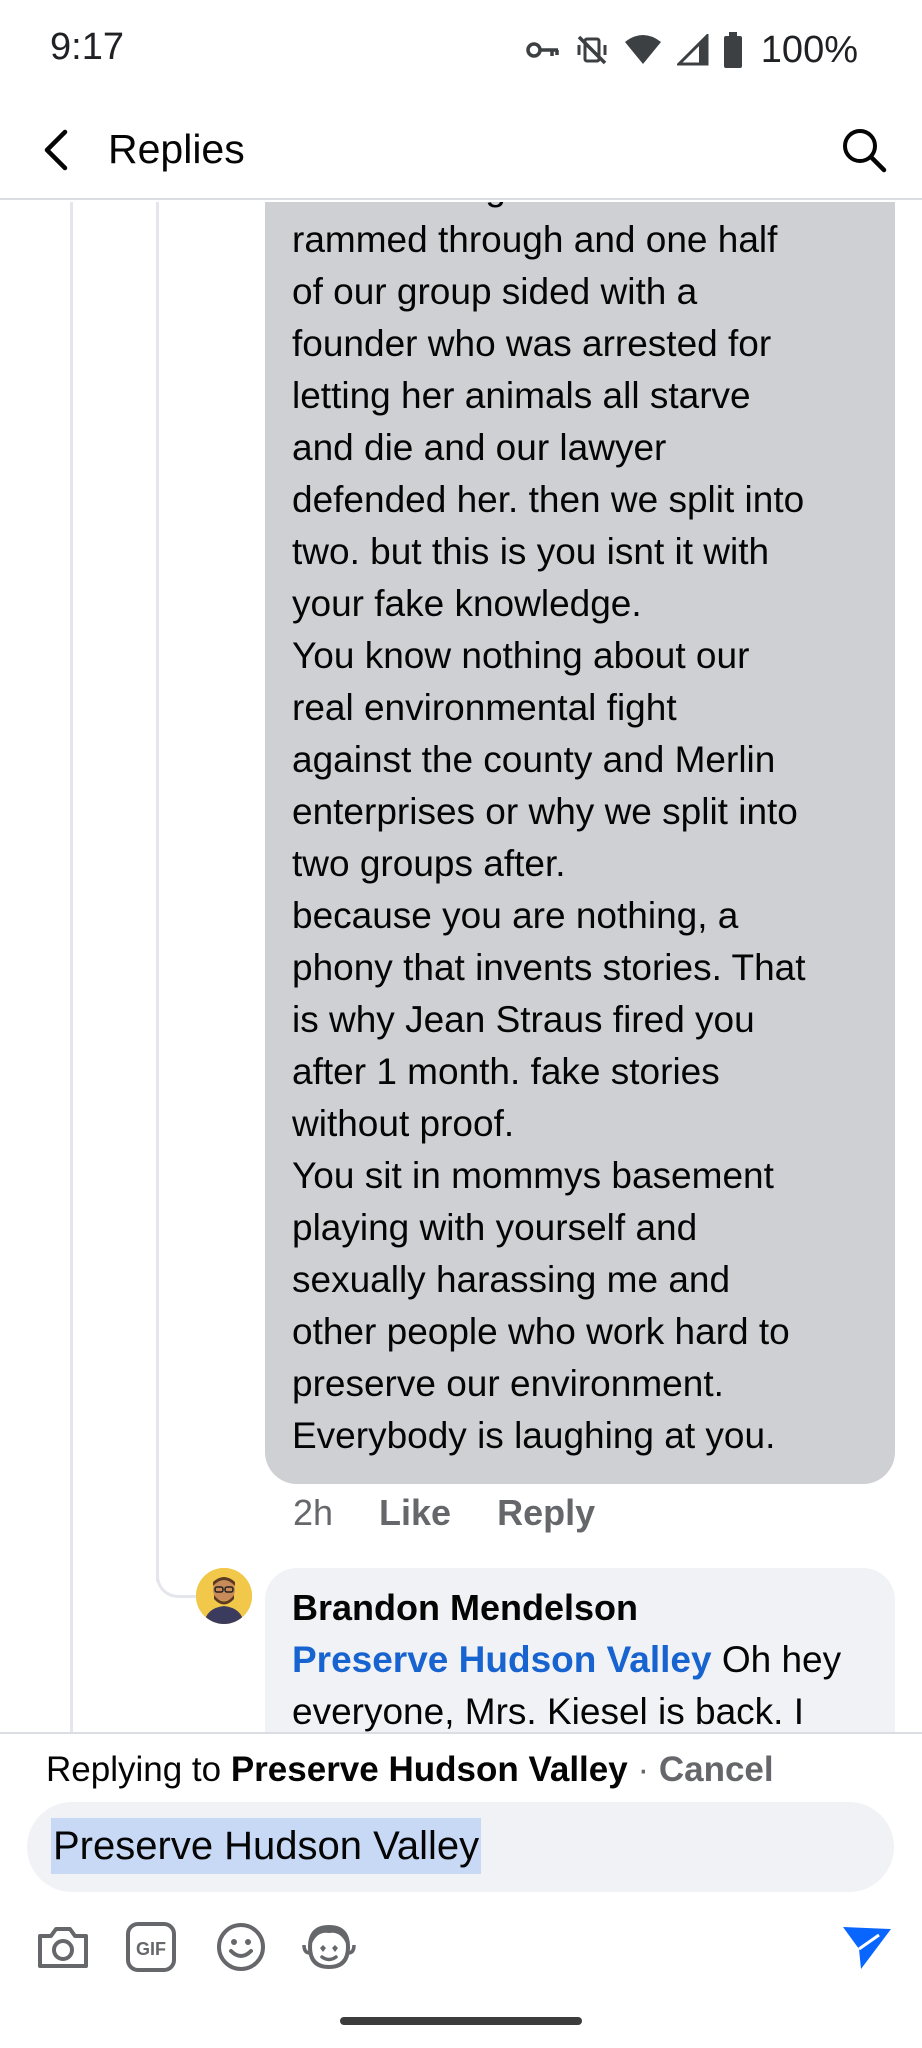 The image size is (922, 2048). I want to click on emoji-button, so click(241, 1947).